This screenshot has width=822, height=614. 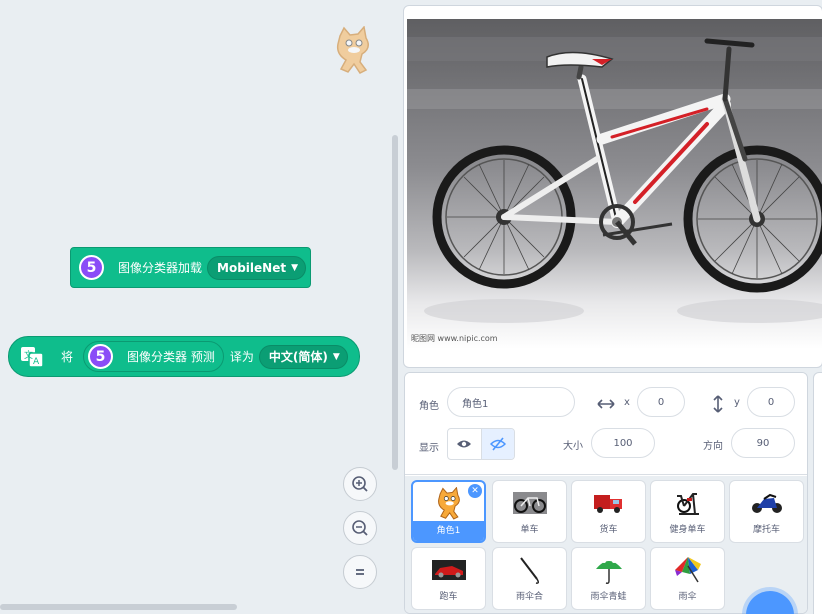 I want to click on direction-label: 方向, so click(x=713, y=446).